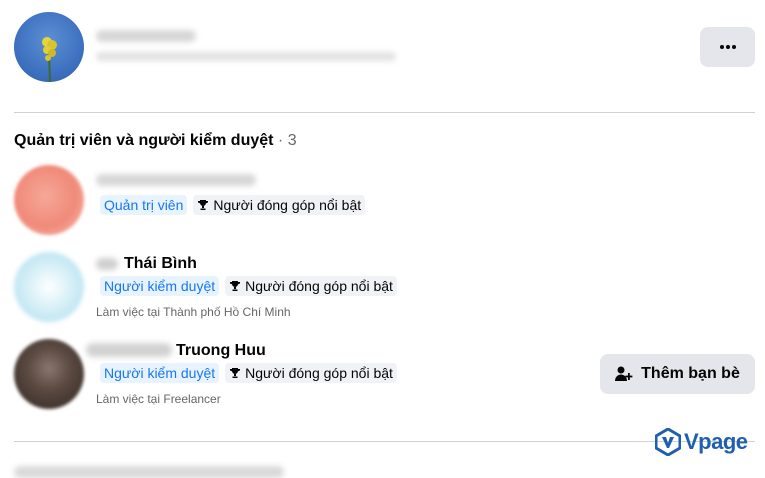 The width and height of the screenshot is (765, 478). Describe the element at coordinates (246, 56) in the screenshot. I see `blurred-description` at that location.